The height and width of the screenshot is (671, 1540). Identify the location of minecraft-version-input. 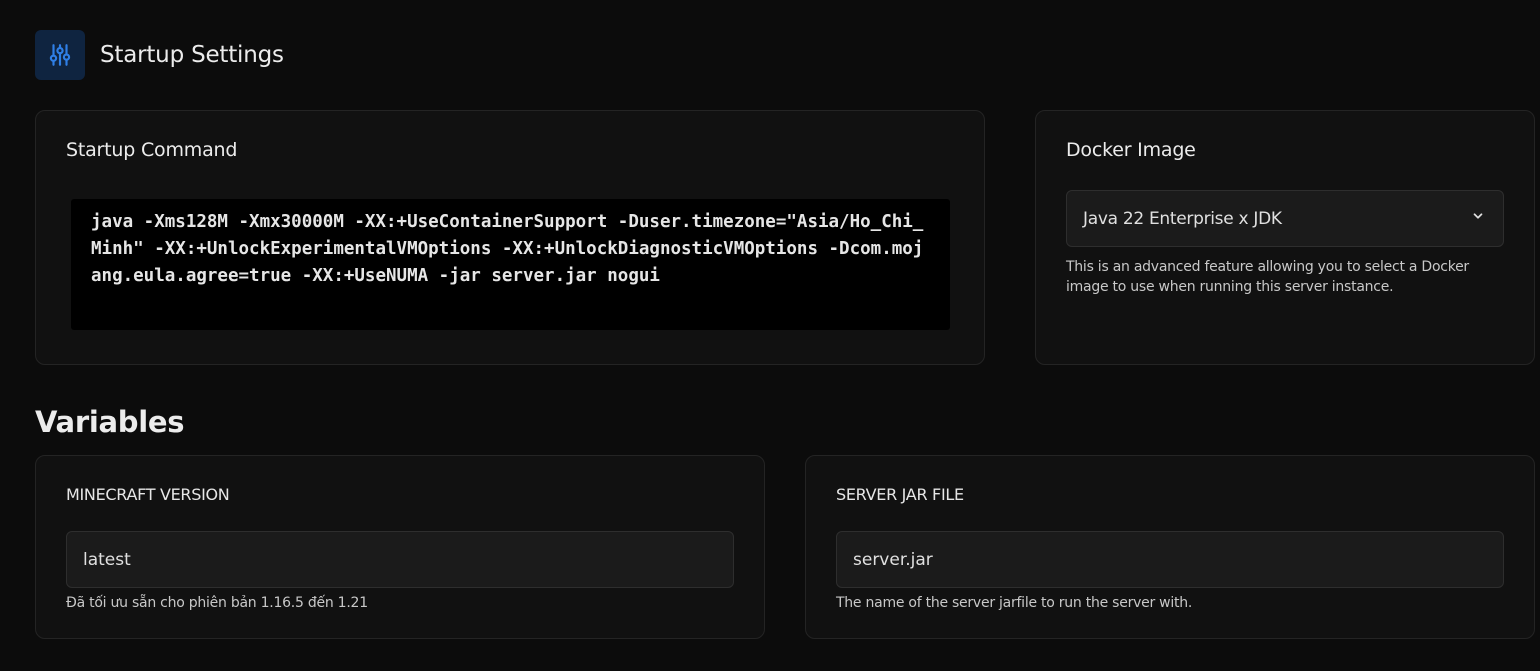
(400, 559).